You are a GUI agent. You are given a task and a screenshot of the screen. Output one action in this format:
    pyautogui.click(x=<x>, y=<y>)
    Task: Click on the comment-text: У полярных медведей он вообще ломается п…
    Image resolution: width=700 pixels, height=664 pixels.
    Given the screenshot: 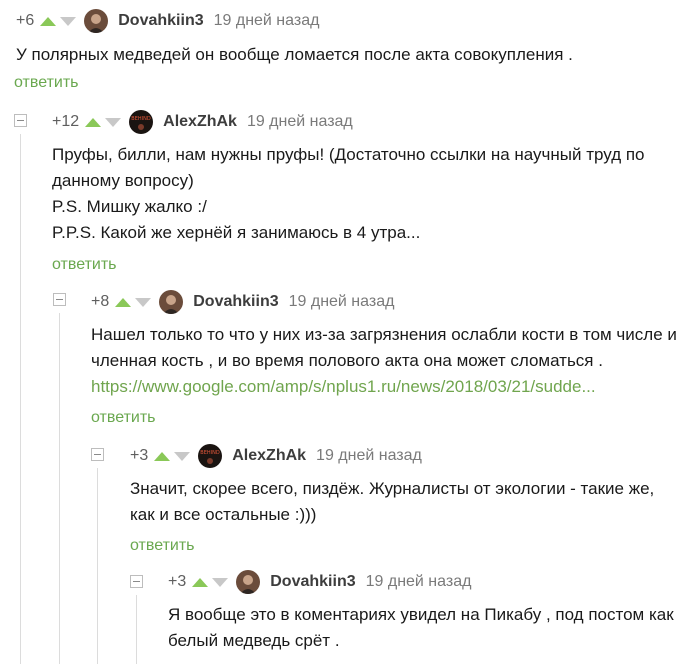 What is the action you would take?
    pyautogui.click(x=294, y=54)
    